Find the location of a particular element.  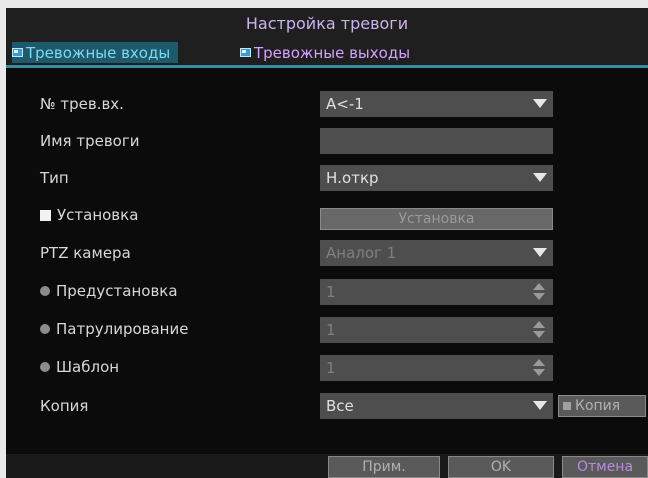

tab-alarm-outputs-label: Тревожные выходы is located at coordinates (332, 52).